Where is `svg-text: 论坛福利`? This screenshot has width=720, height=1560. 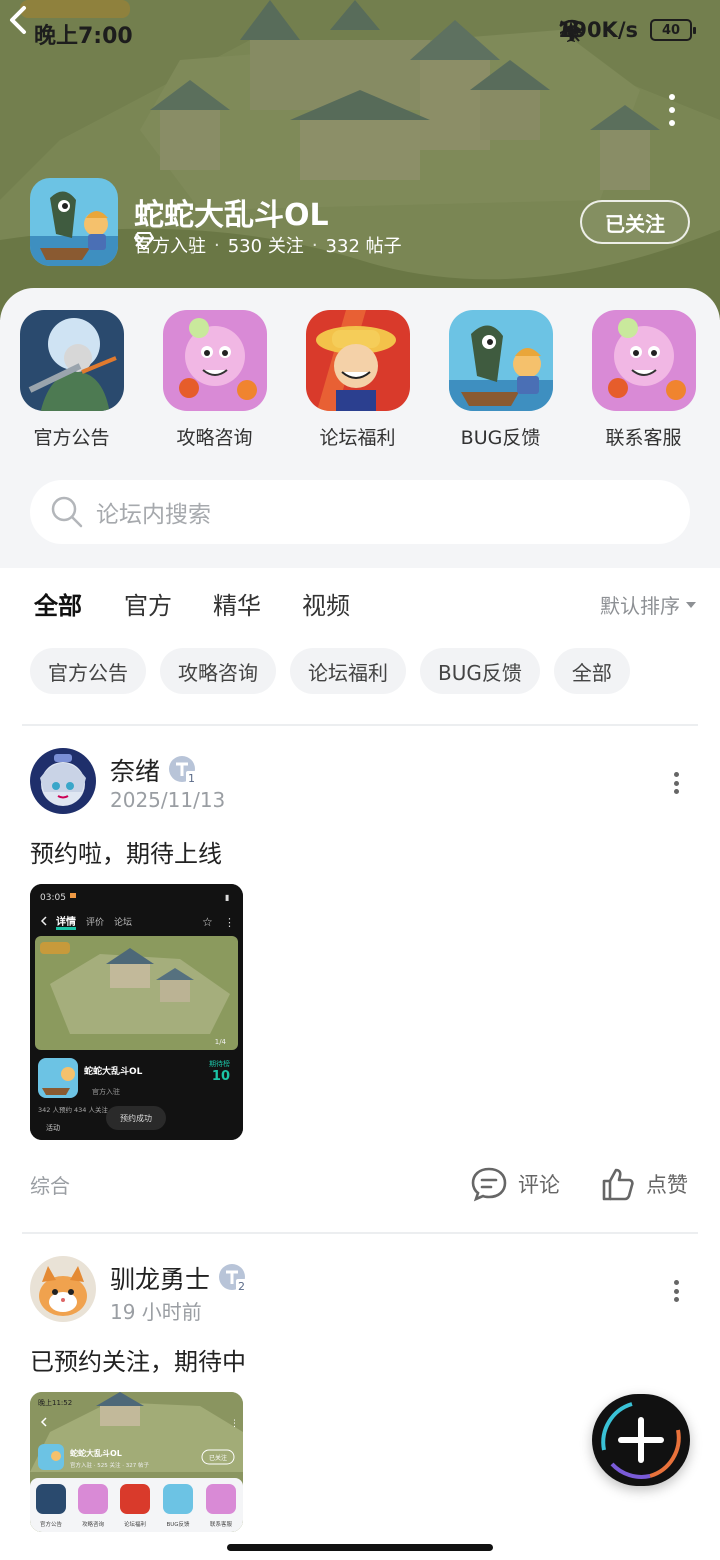
svg-text: 论坛福利 is located at coordinates (135, 1524).